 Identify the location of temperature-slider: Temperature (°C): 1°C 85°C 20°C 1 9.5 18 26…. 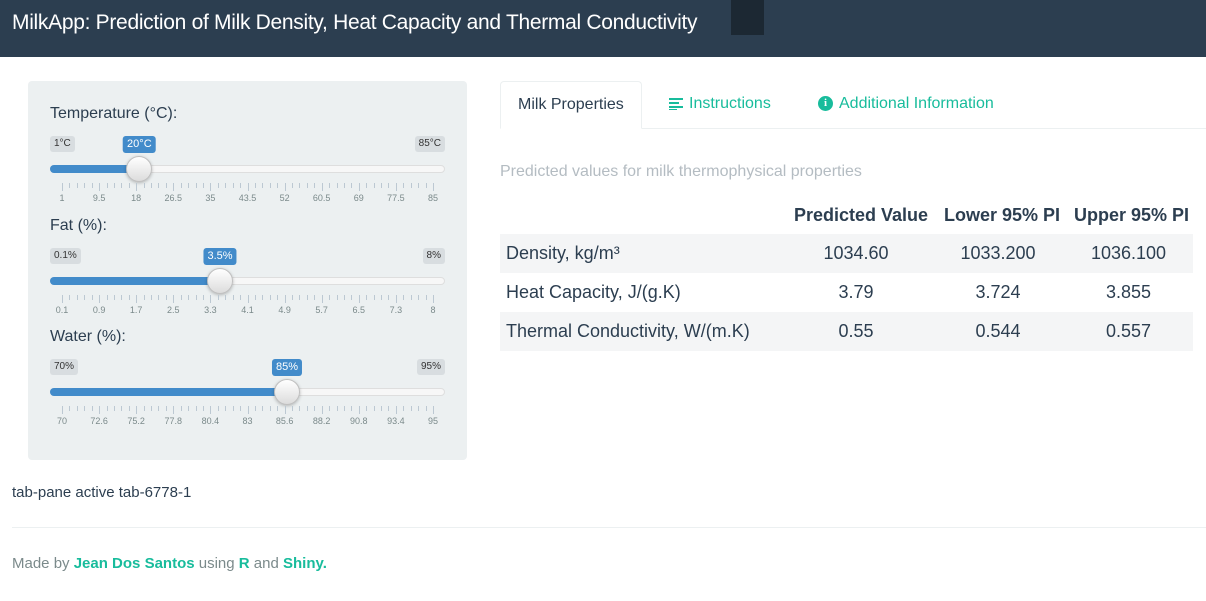
(247, 155).